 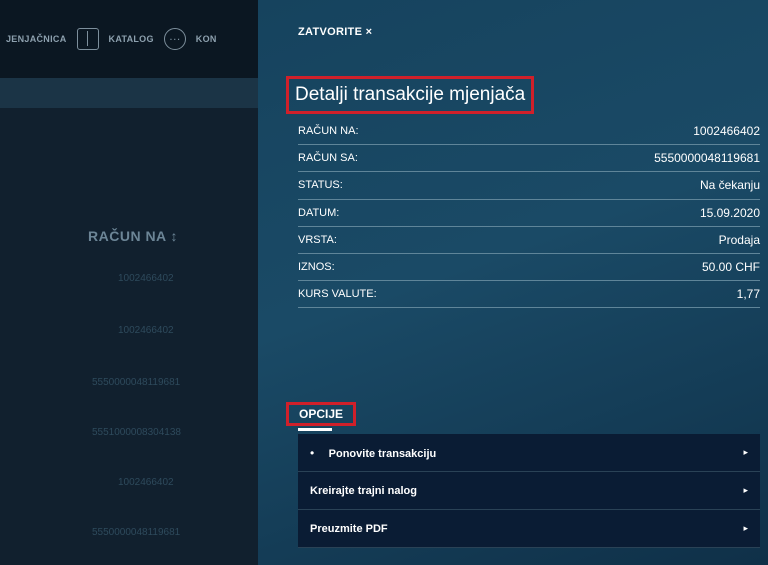 I want to click on detail-value: Prodaja, so click(x=739, y=239).